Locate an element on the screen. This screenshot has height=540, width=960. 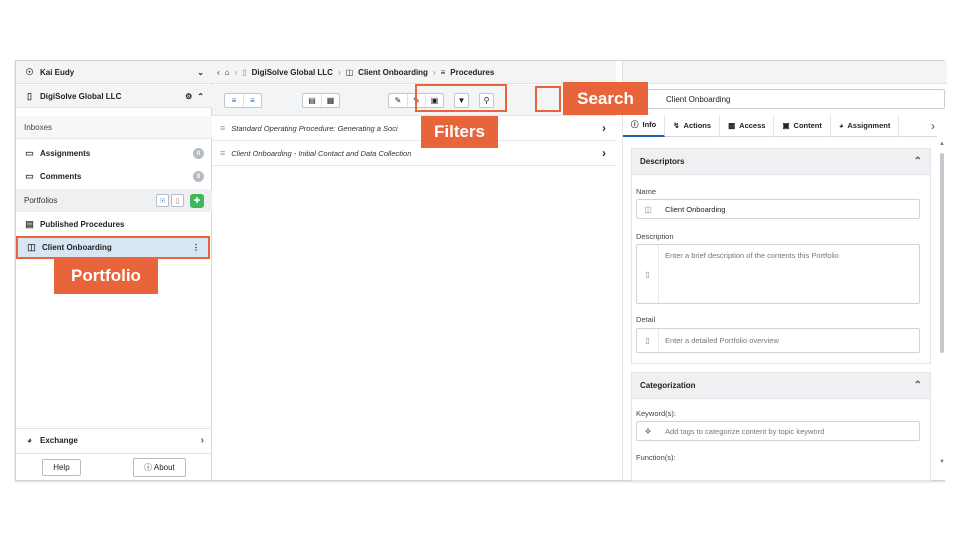
about-button: ⓘ About is located at coordinates (159, 467).